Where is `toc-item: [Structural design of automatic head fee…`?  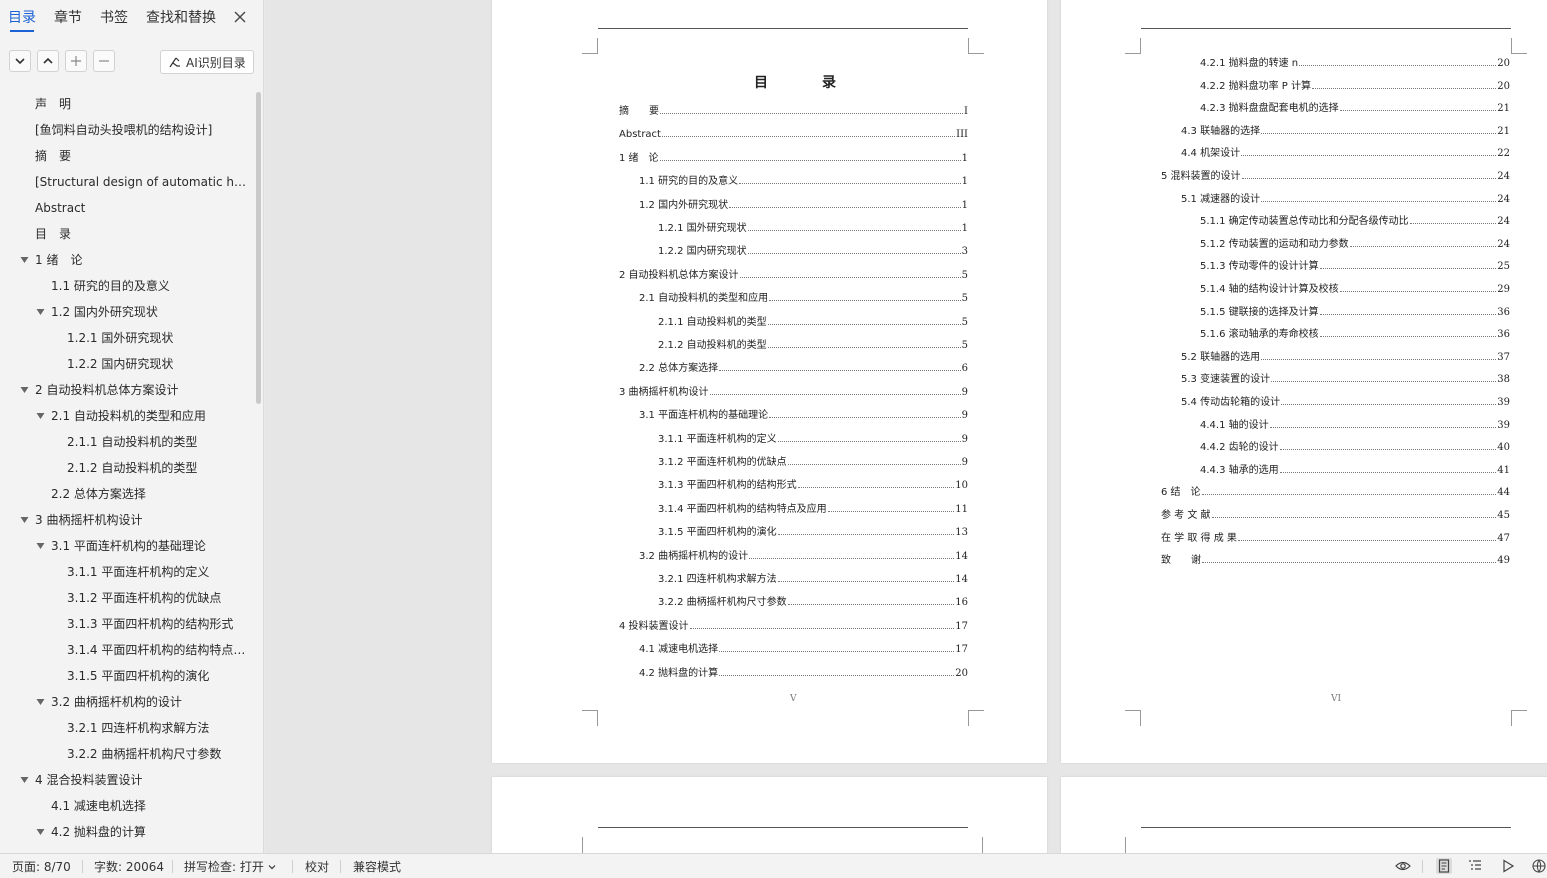 toc-item: [Structural design of automatic head fee… is located at coordinates (128, 182).